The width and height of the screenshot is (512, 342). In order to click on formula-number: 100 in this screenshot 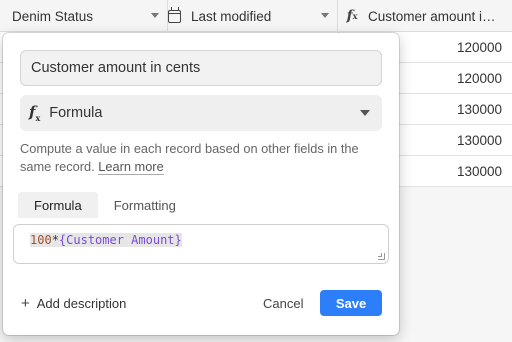, I will do `click(41, 240)`.